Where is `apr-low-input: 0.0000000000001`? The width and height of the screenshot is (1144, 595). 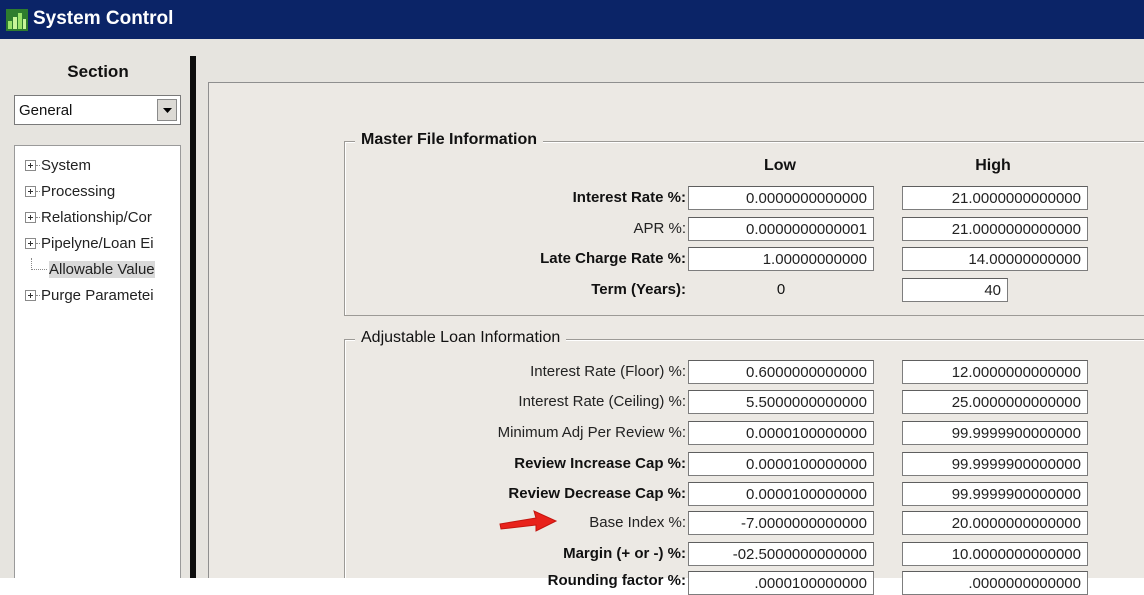 apr-low-input: 0.0000000000001 is located at coordinates (781, 229).